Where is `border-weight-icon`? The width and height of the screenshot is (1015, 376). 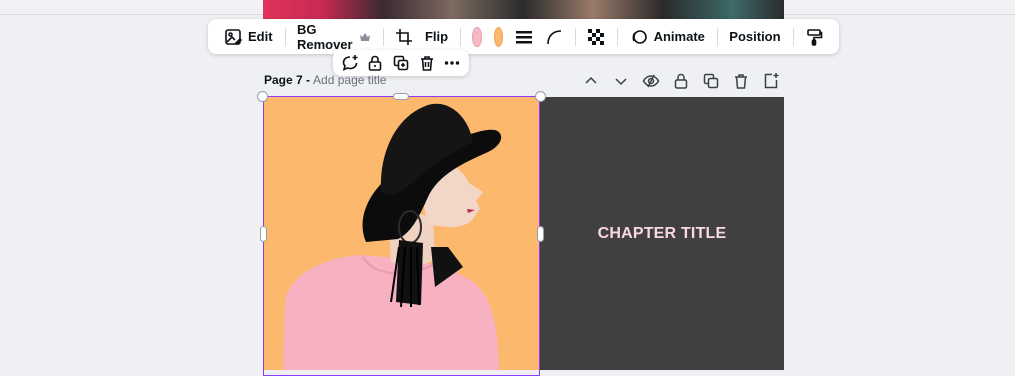 border-weight-icon is located at coordinates (524, 37).